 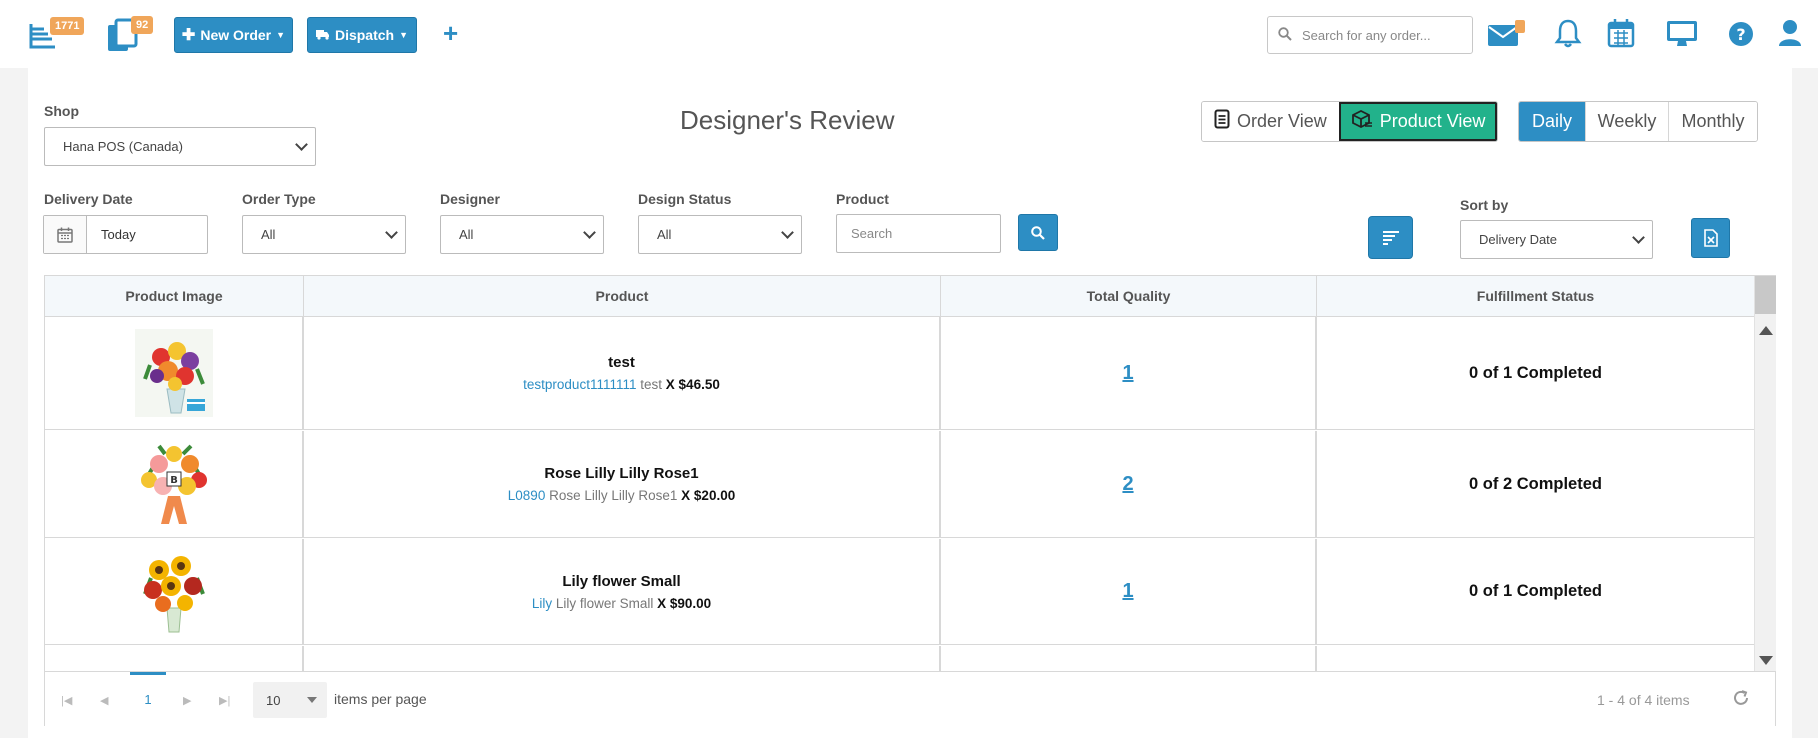 I want to click on delivery-date-value: Today, so click(x=118, y=234).